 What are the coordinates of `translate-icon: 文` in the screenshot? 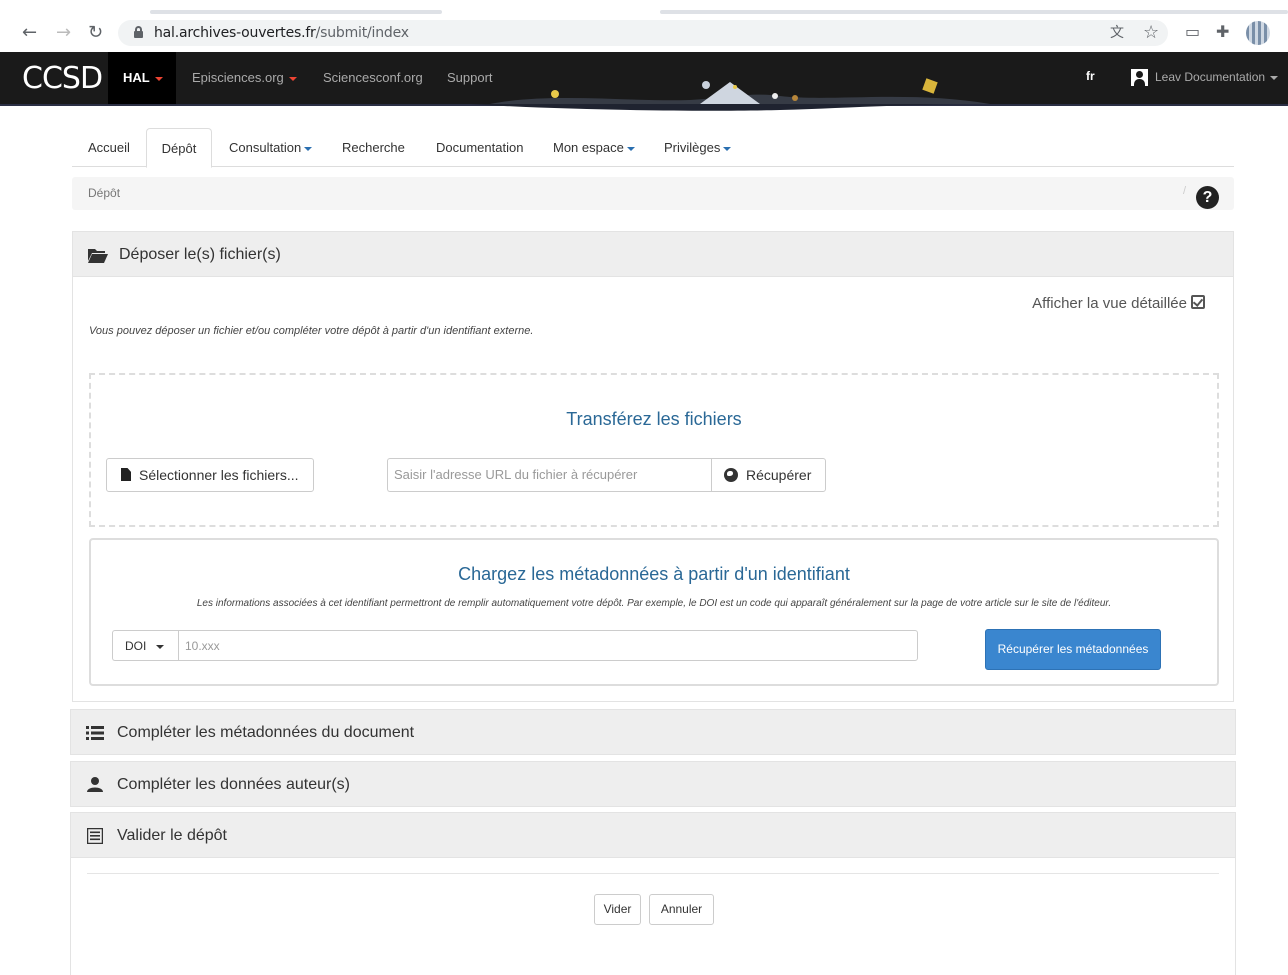 It's located at (1117, 32).